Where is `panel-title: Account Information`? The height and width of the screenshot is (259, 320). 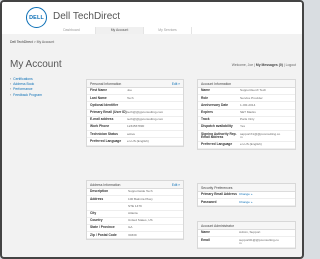
panel-title: Account Information is located at coordinates (216, 83).